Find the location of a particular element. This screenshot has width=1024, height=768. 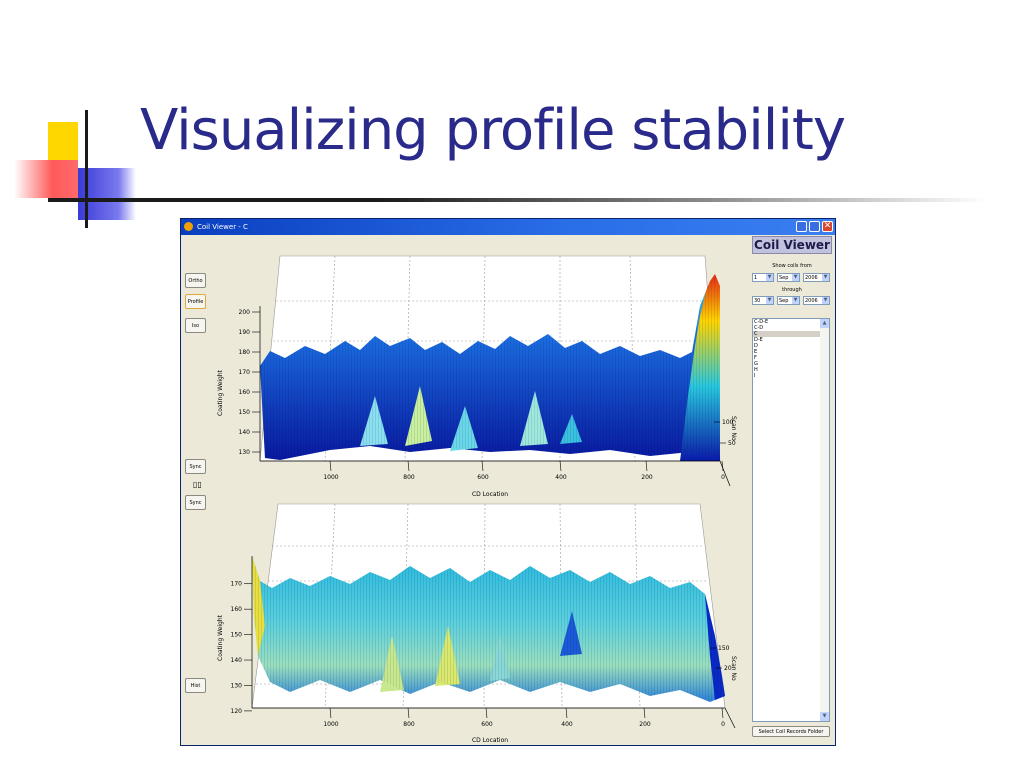

scroll-down-icon: ▼ is located at coordinates (824, 716).